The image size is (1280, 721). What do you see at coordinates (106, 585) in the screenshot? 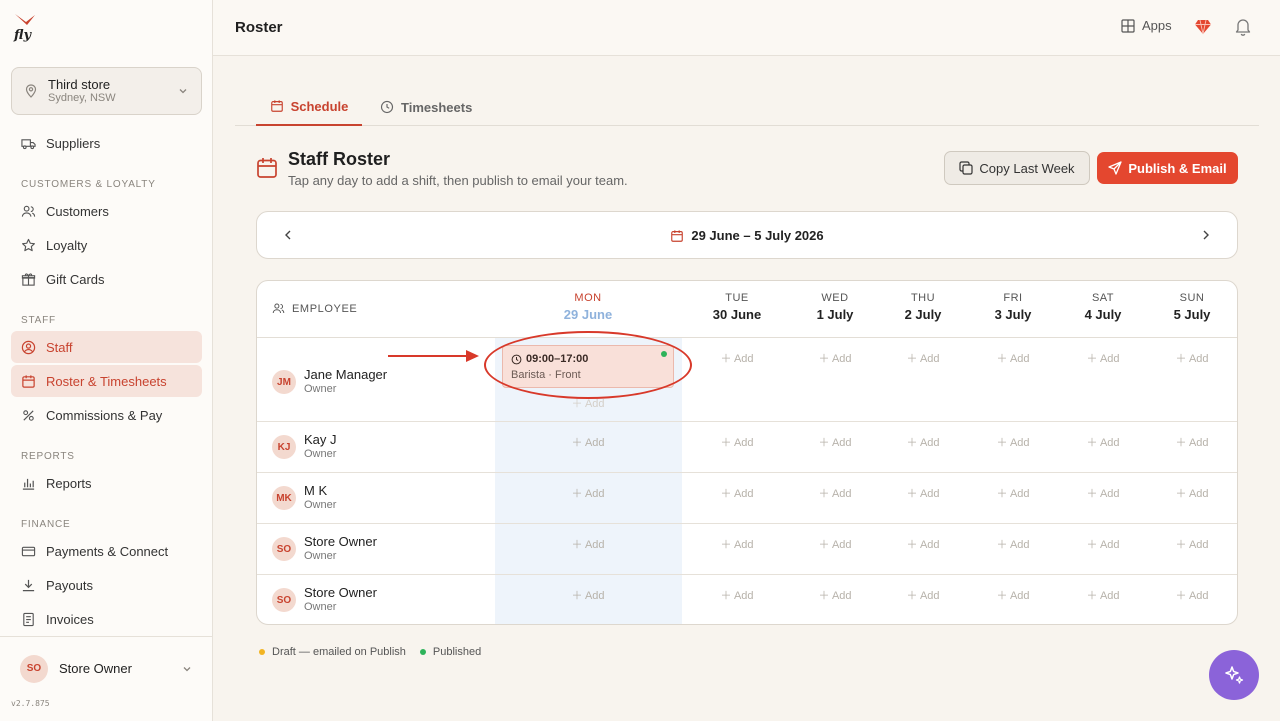
I see `sidebar-item-payouts: Payouts` at bounding box center [106, 585].